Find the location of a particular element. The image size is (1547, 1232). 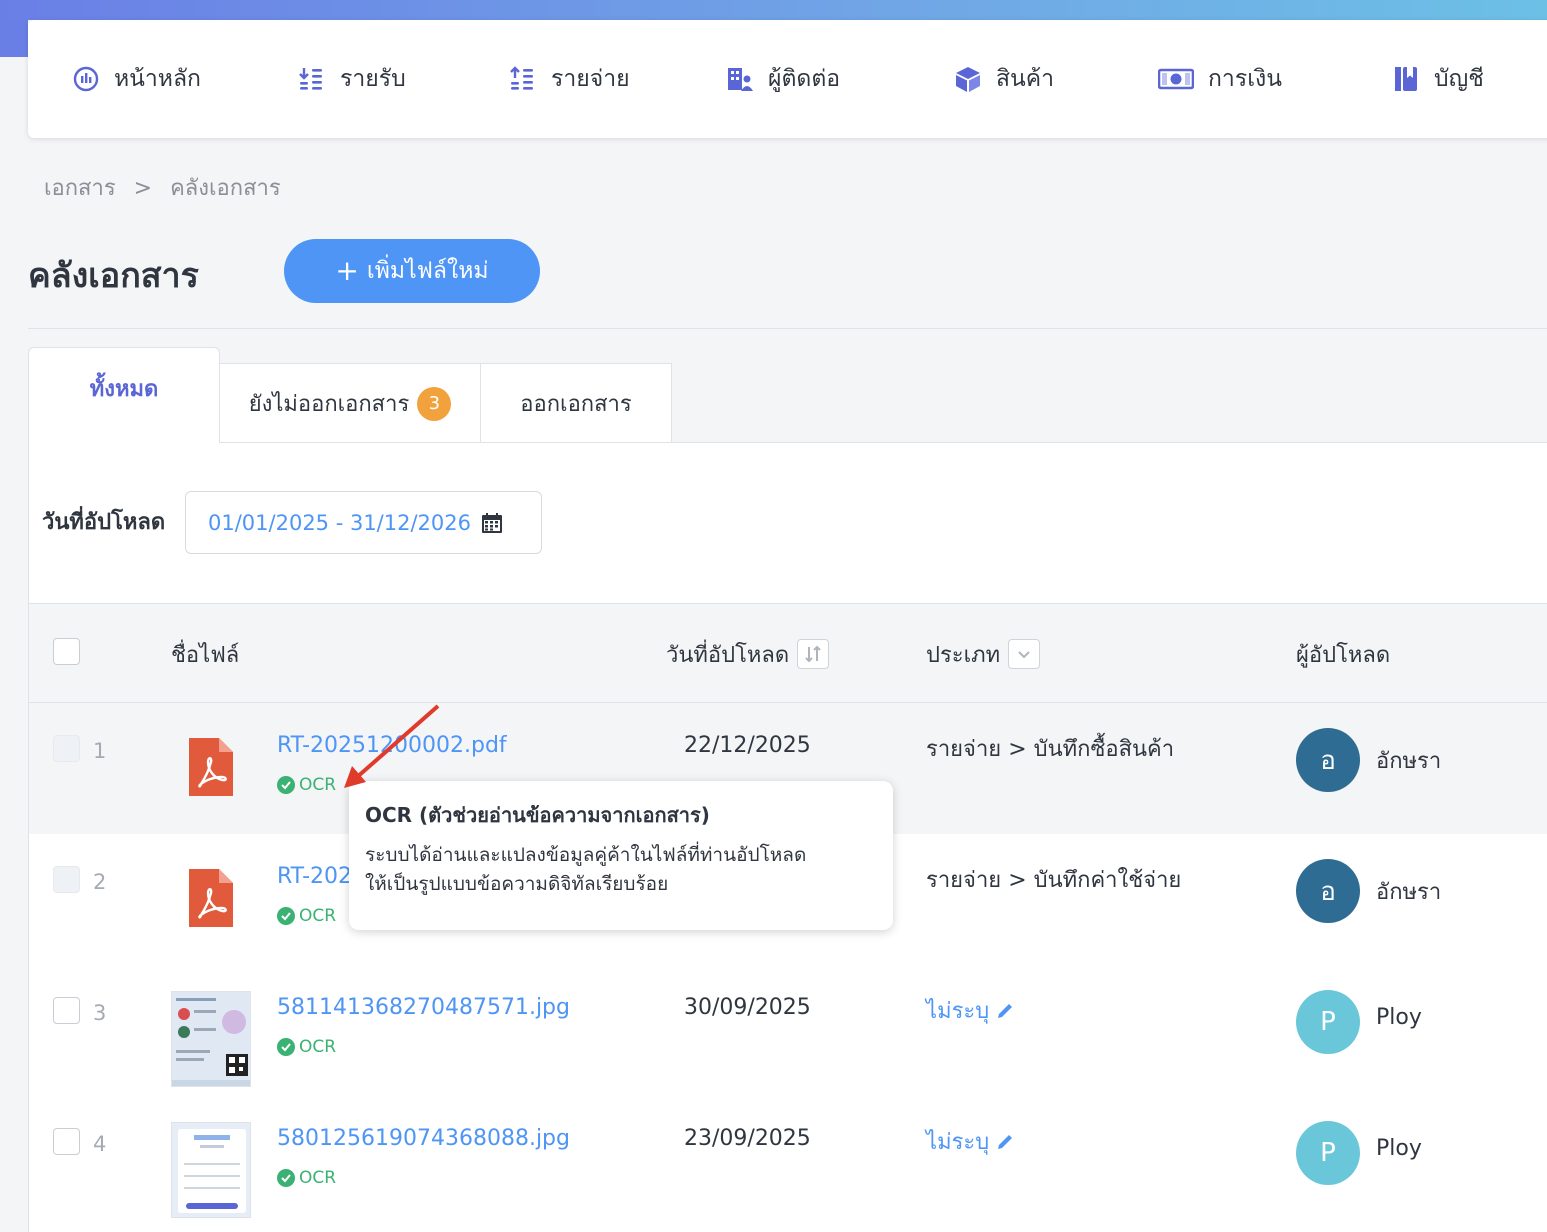

divider is located at coordinates (787, 328).